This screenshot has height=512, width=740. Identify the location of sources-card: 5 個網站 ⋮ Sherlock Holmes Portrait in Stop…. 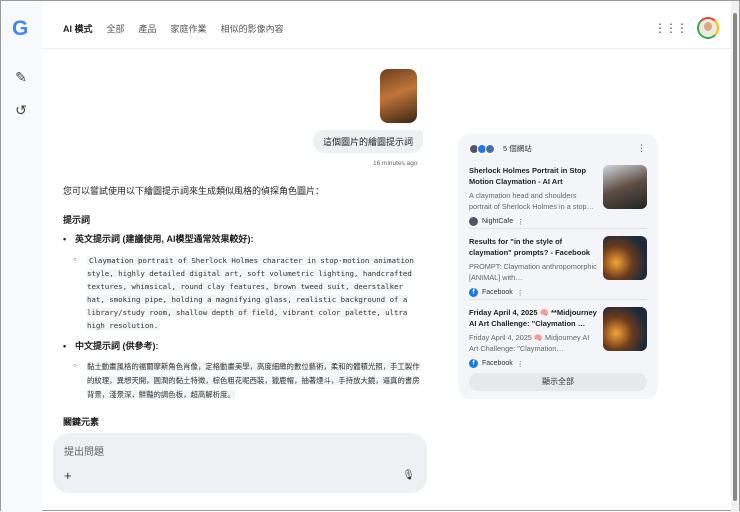
(558, 266).